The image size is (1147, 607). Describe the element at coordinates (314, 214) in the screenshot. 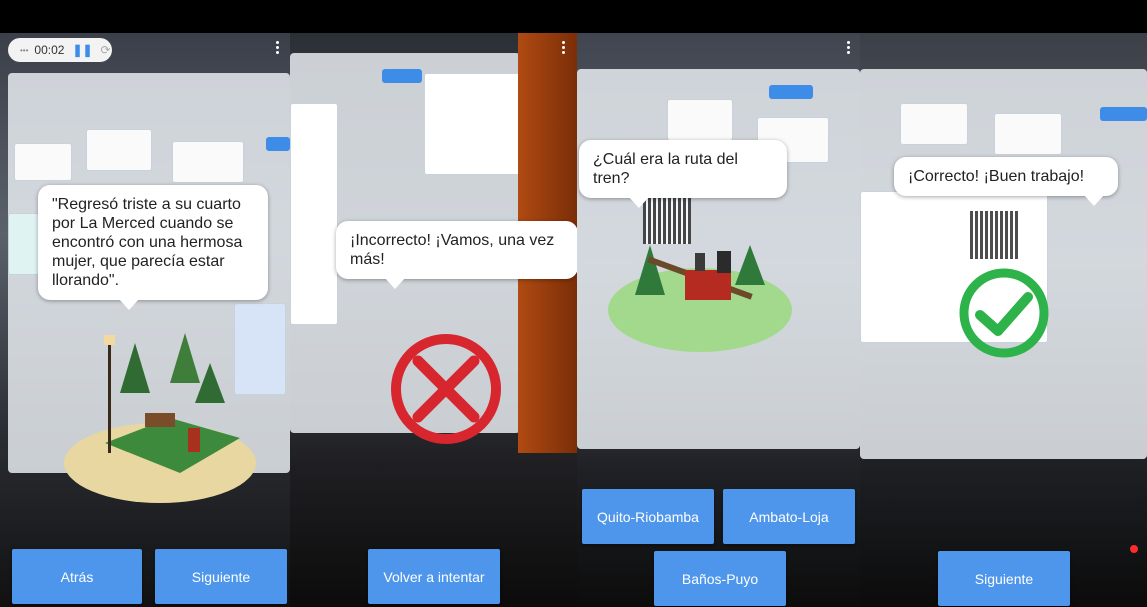

I see `background-share-dialog` at that location.